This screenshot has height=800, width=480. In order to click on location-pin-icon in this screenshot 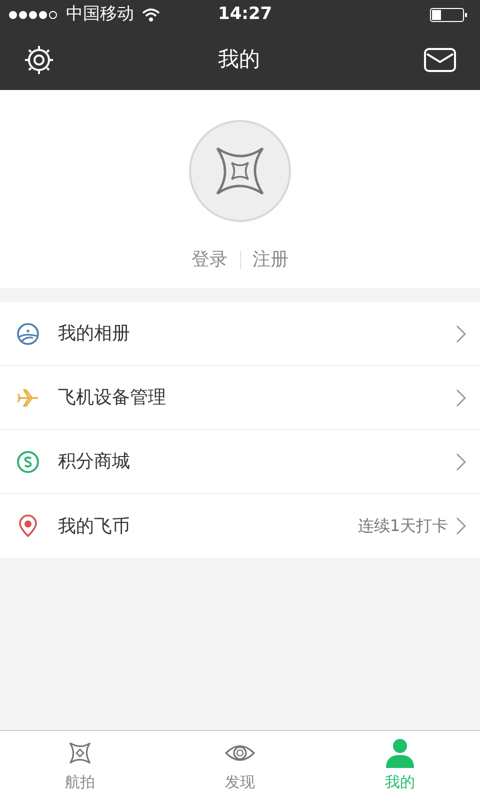, I will do `click(28, 526)`.